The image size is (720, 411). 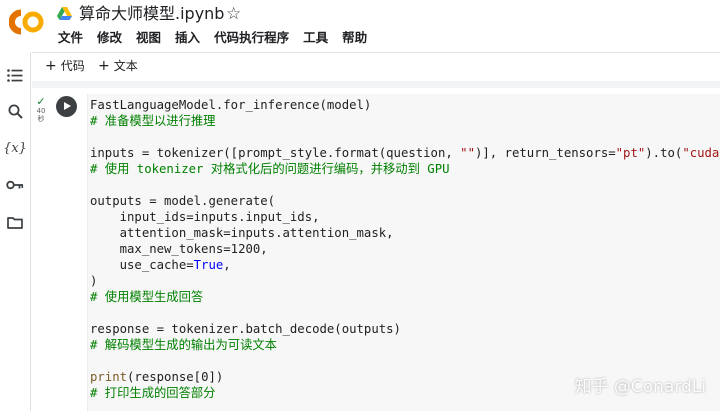 I want to click on watermark: 知乎 @ConardLi, so click(x=640, y=387).